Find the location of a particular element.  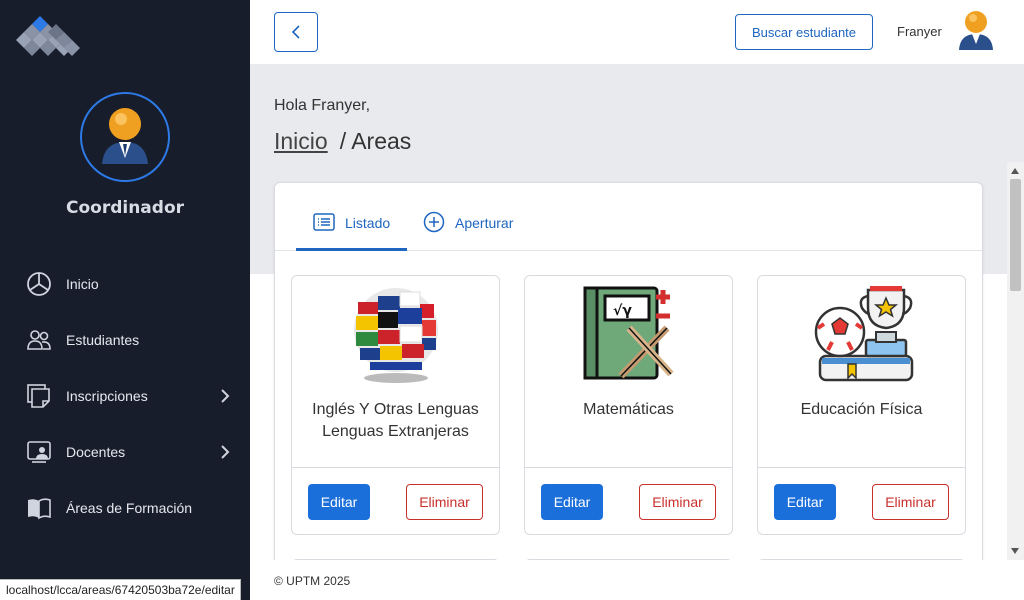

tab-listado: Listado is located at coordinates (351, 226).